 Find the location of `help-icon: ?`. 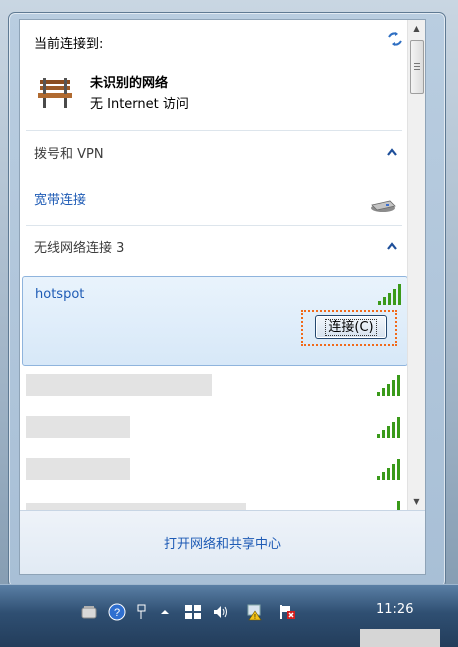

help-icon: ? is located at coordinates (117, 612).